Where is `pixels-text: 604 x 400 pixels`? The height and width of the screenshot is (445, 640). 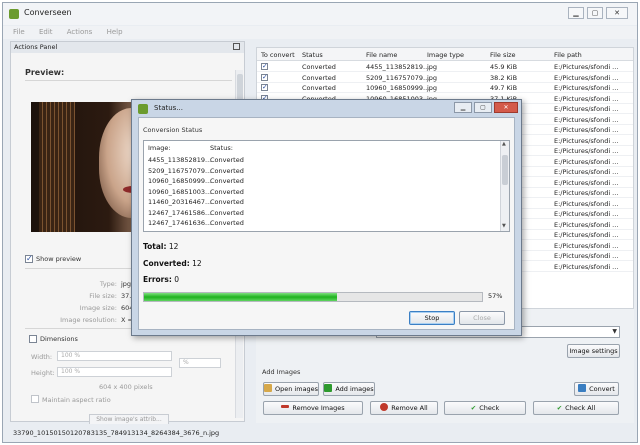 pixels-text: 604 x 400 pixels is located at coordinates (126, 387).